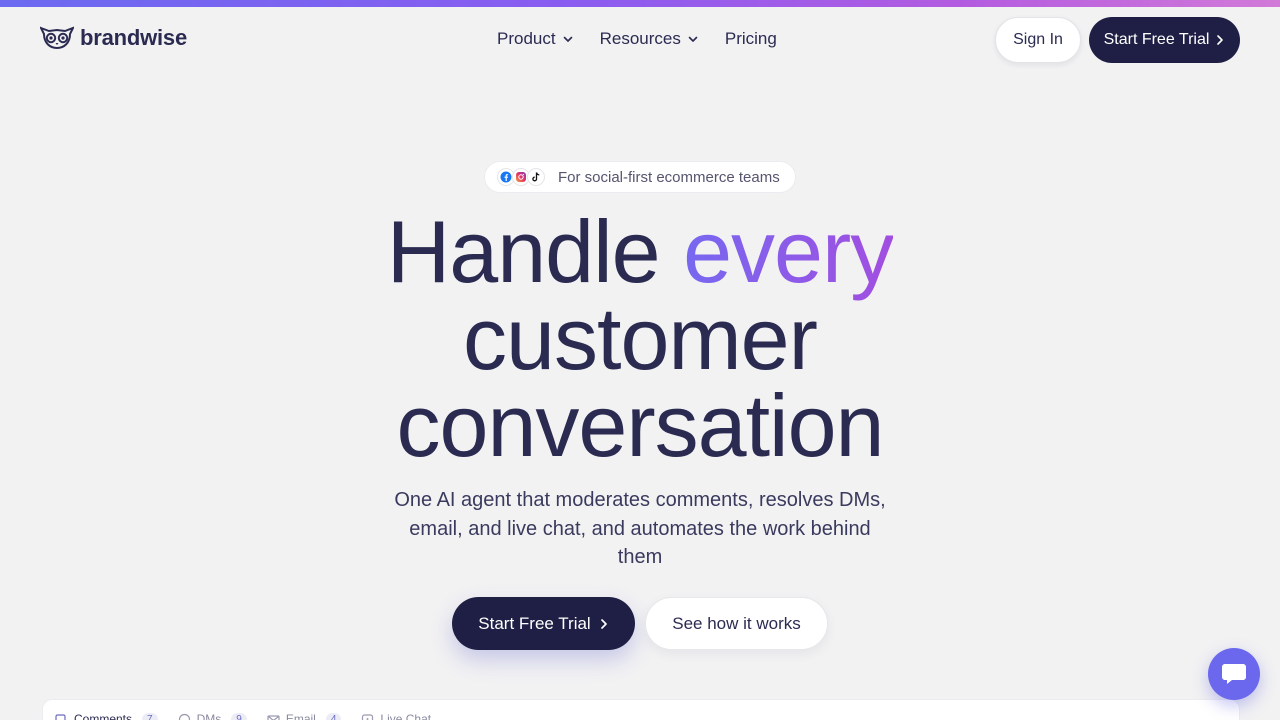 The image size is (1280, 720). What do you see at coordinates (640, 3) in the screenshot?
I see `top-gradient-bar` at bounding box center [640, 3].